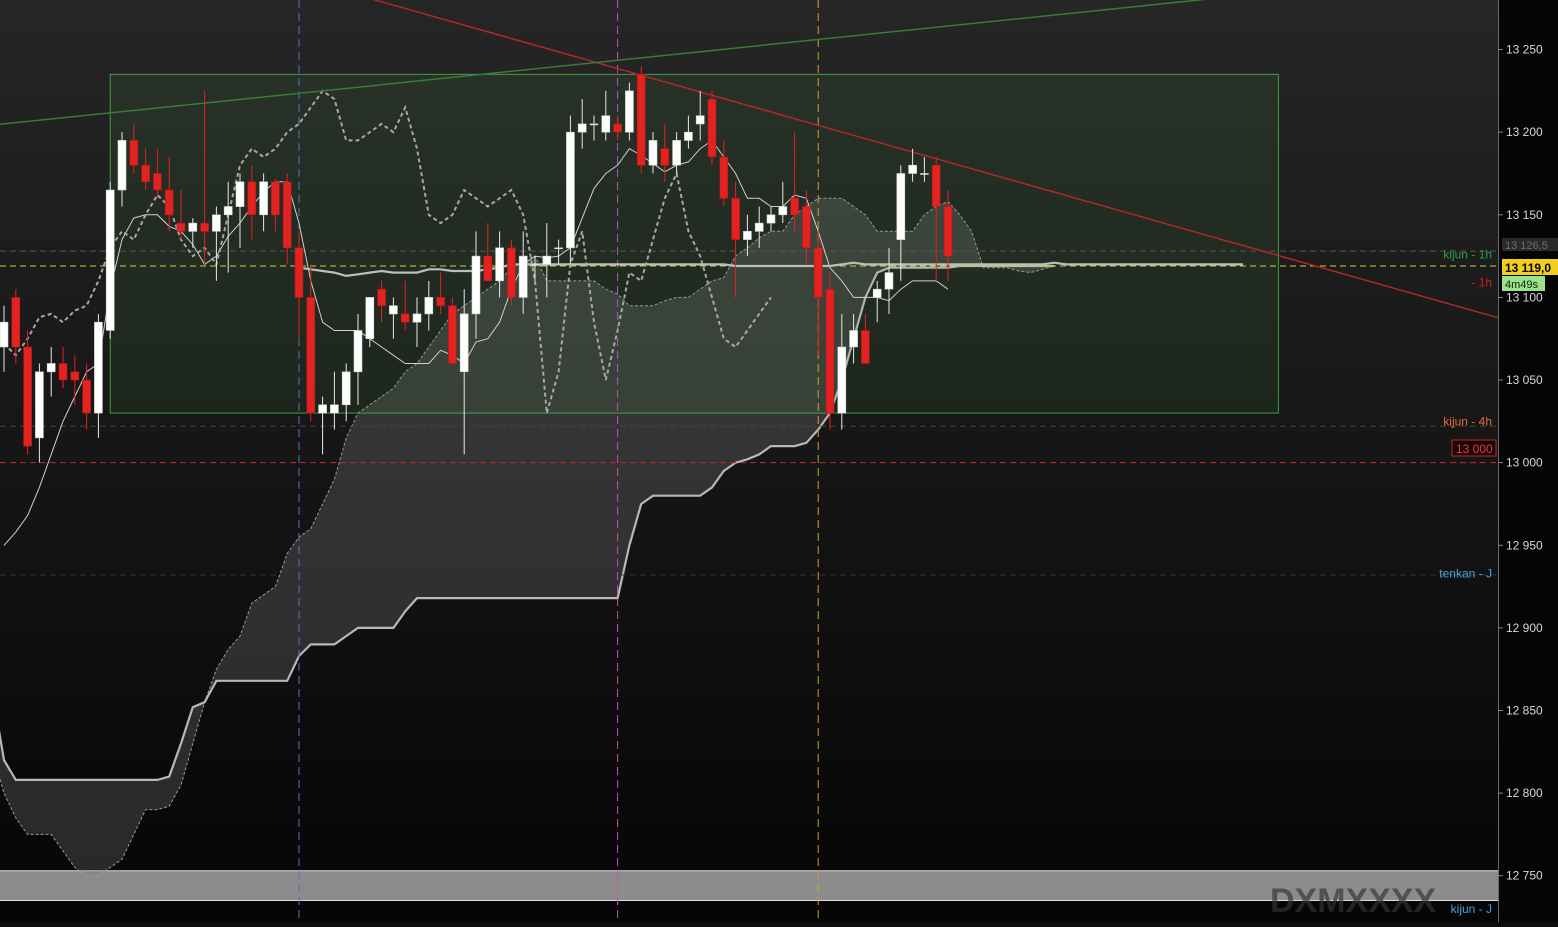 The width and height of the screenshot is (1558, 927). Describe the element at coordinates (1481, 283) in the screenshot. I see `level-label-1: - 1h` at that location.